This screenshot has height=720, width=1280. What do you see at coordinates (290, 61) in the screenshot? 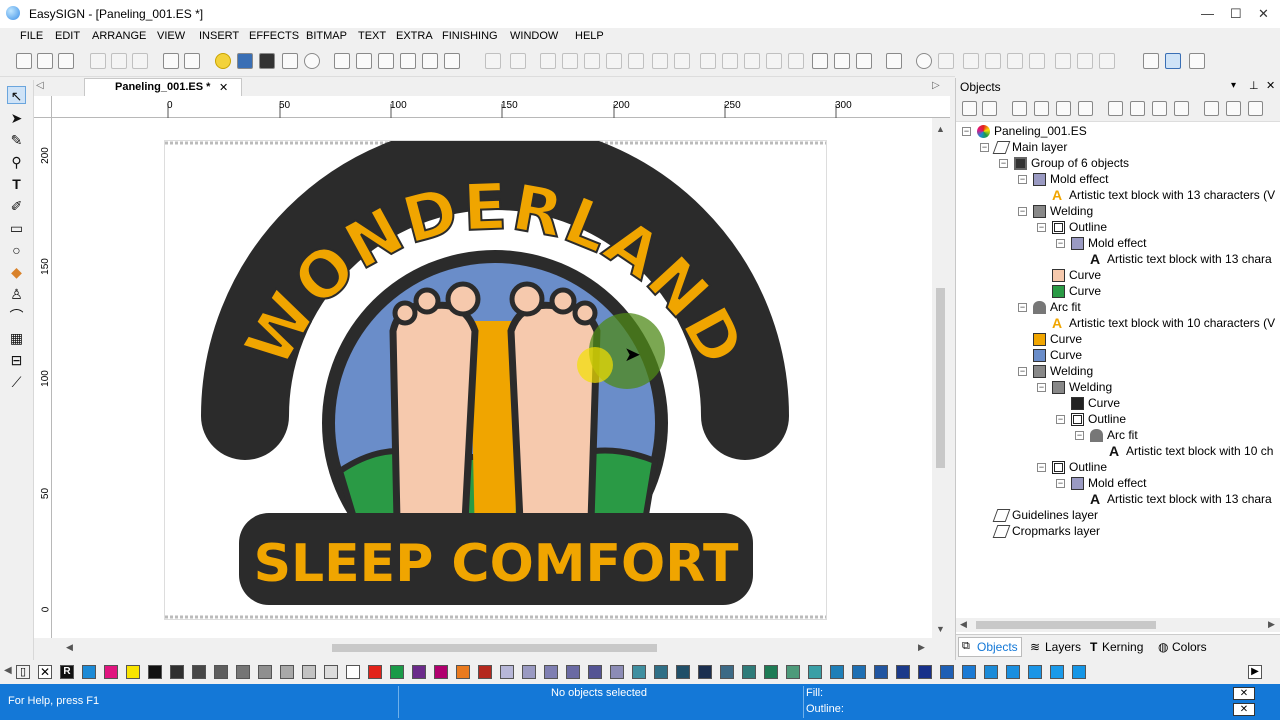
I see `print-icon` at bounding box center [290, 61].